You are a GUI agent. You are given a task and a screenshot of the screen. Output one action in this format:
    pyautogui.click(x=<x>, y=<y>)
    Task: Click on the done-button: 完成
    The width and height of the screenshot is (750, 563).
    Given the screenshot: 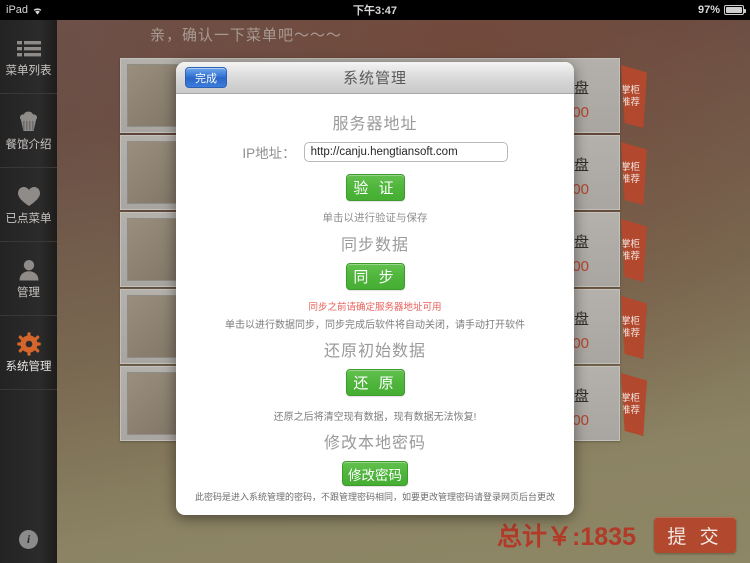 What is the action you would take?
    pyautogui.click(x=206, y=77)
    